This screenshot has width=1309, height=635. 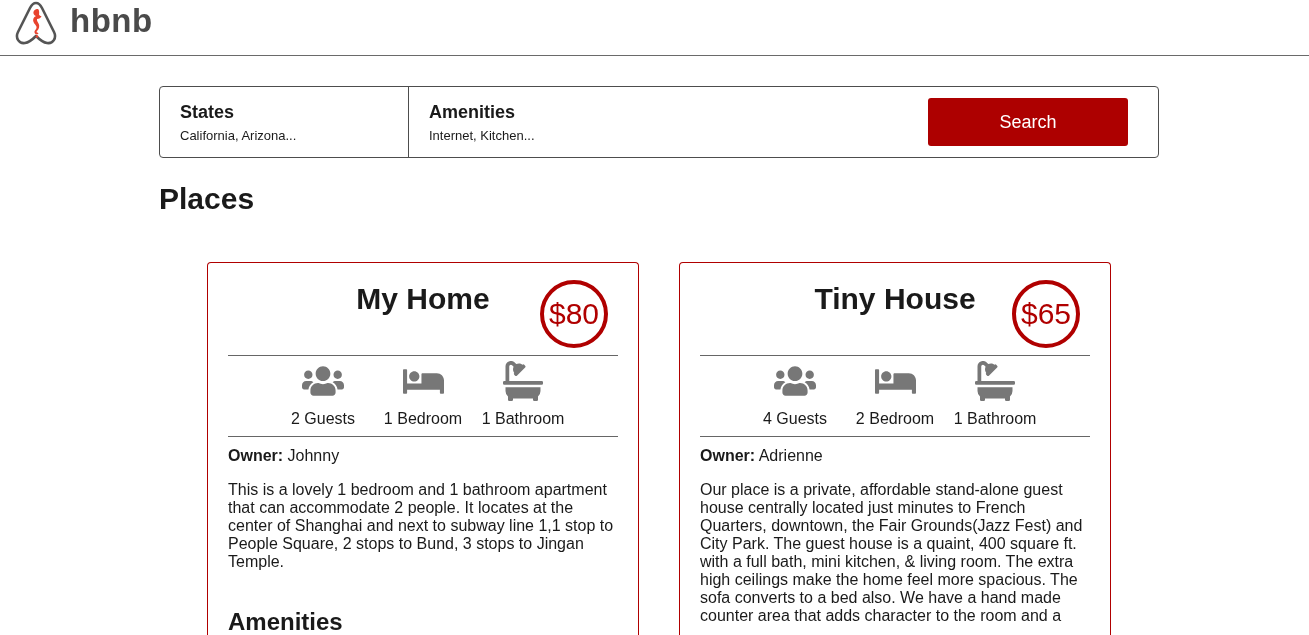 What do you see at coordinates (294, 112) in the screenshot?
I see `filter-title: States` at bounding box center [294, 112].